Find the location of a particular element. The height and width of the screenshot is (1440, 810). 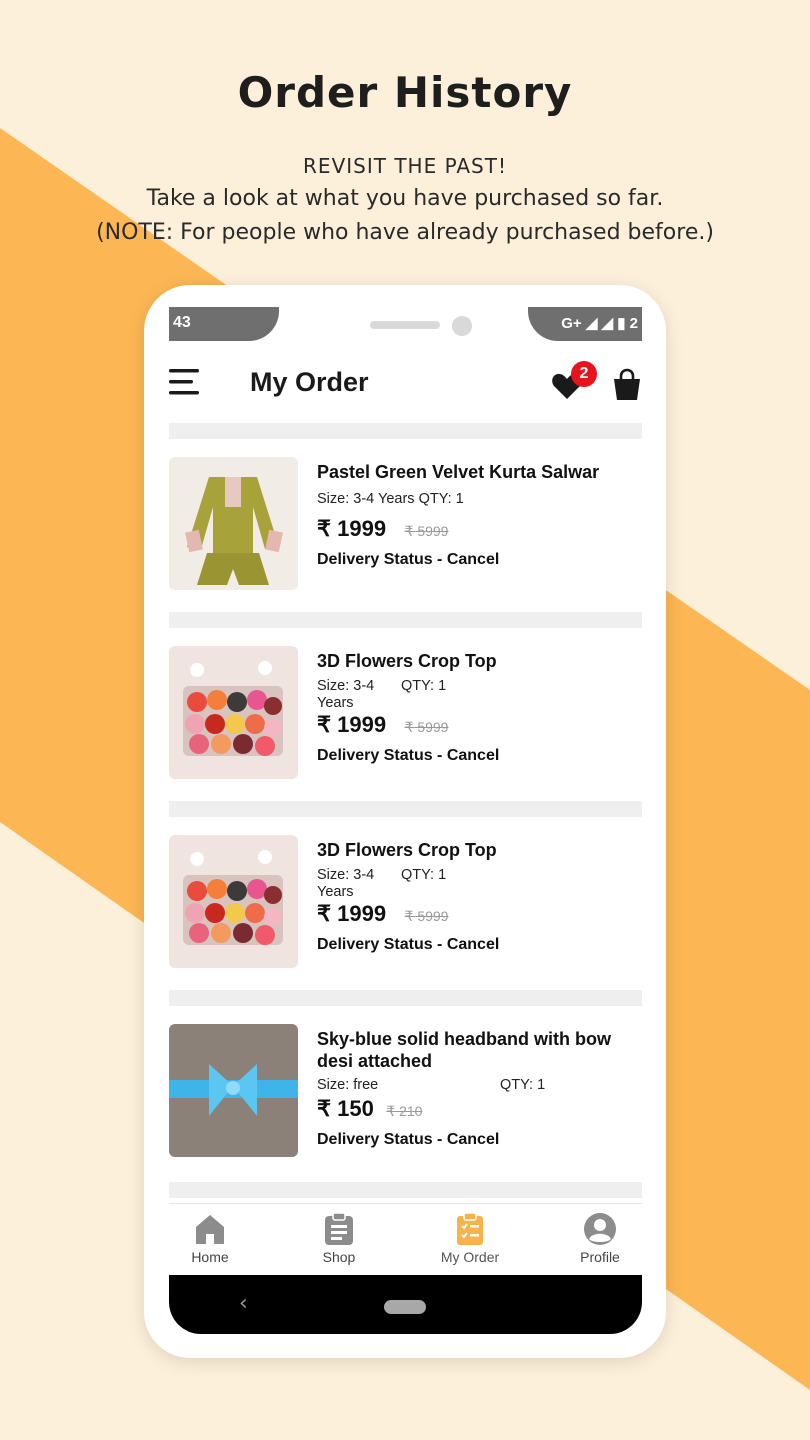

nav-item-my-order: My Order is located at coordinates (470, 1238).